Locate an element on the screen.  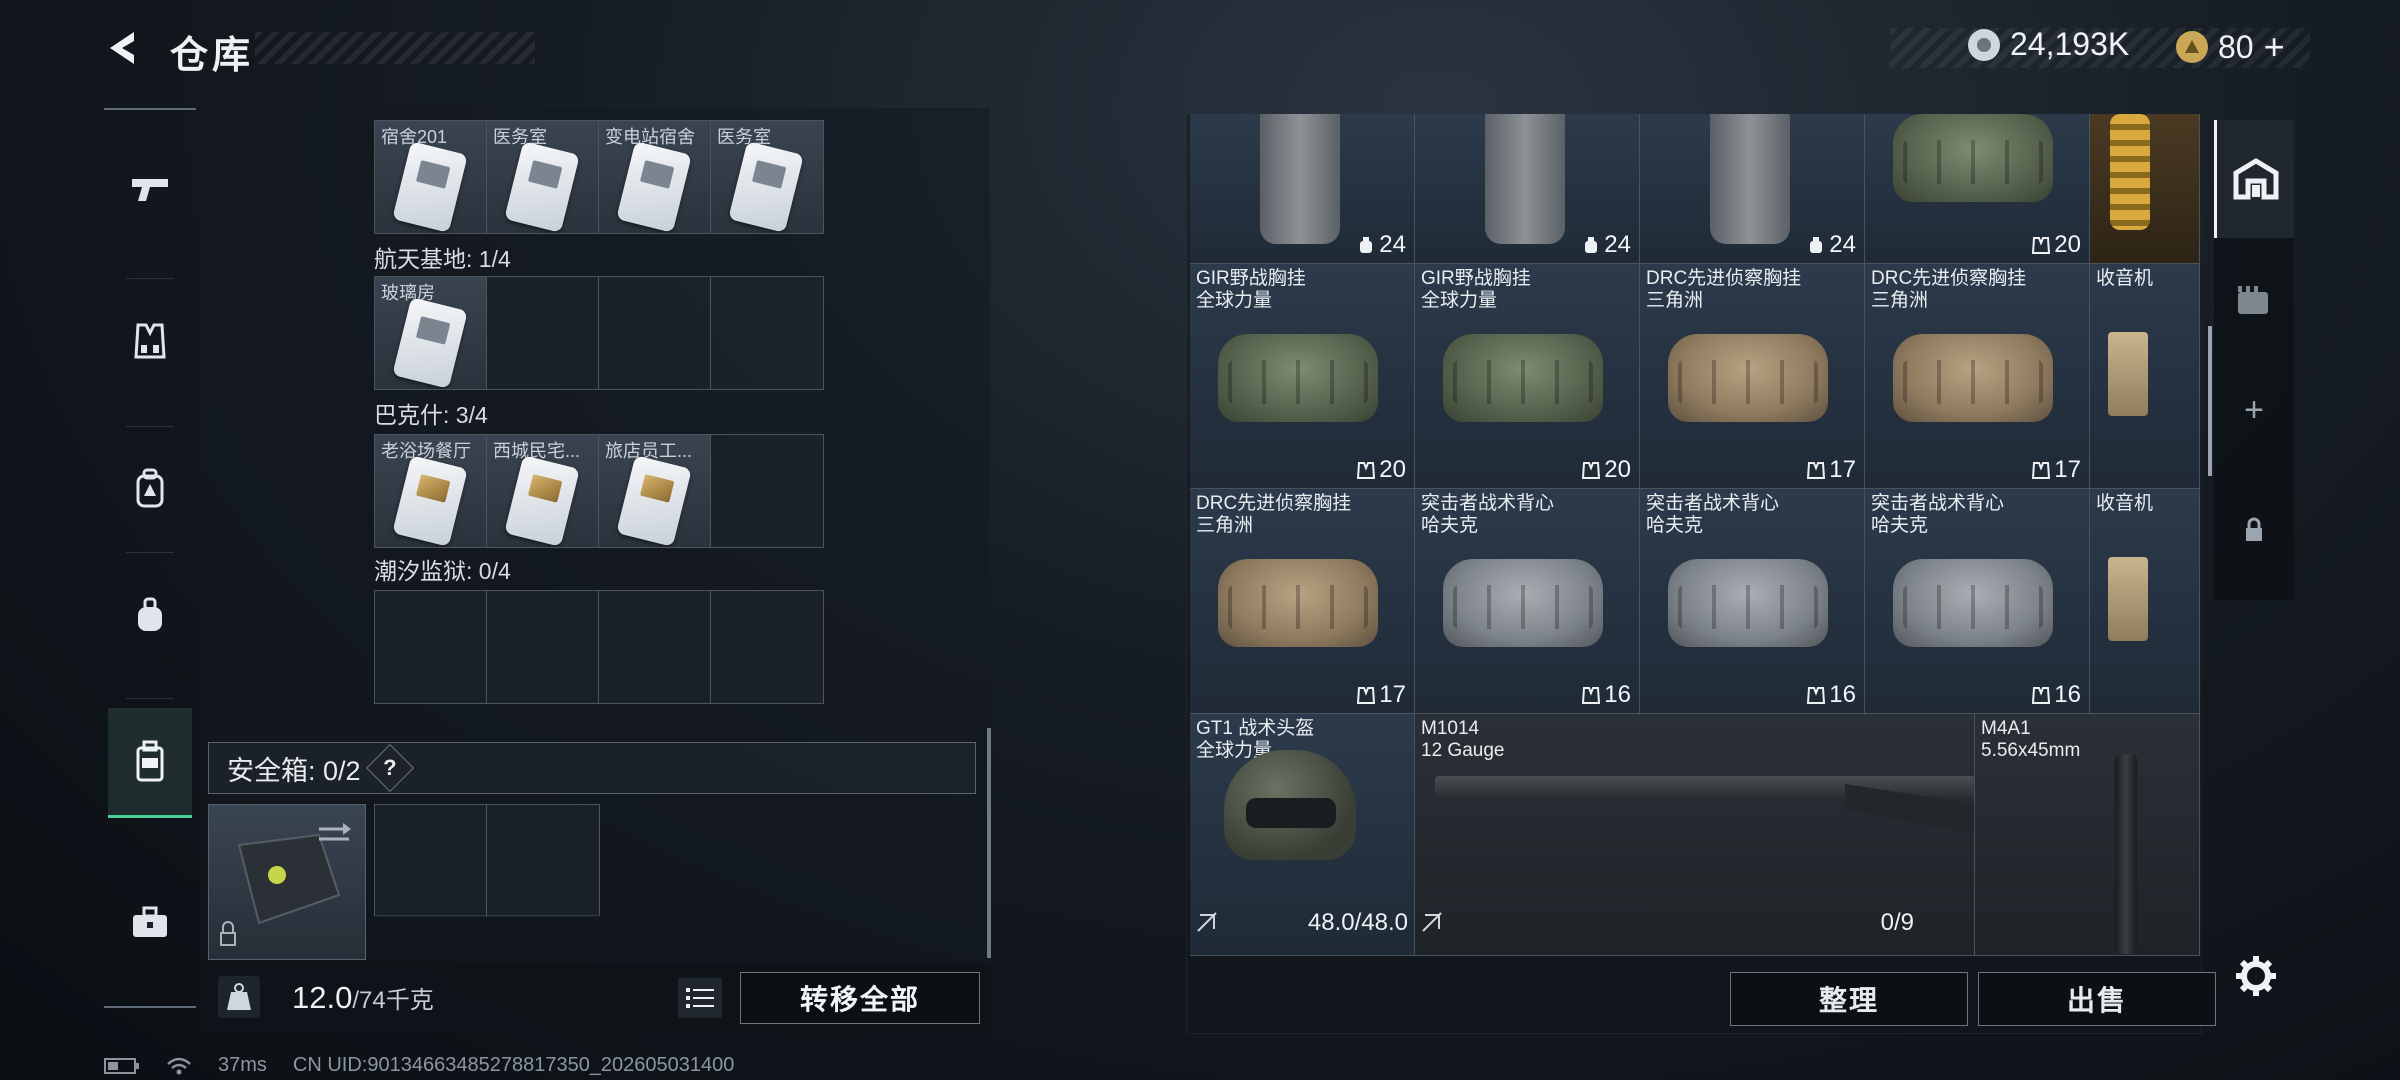
settings-button is located at coordinates (2256, 976).